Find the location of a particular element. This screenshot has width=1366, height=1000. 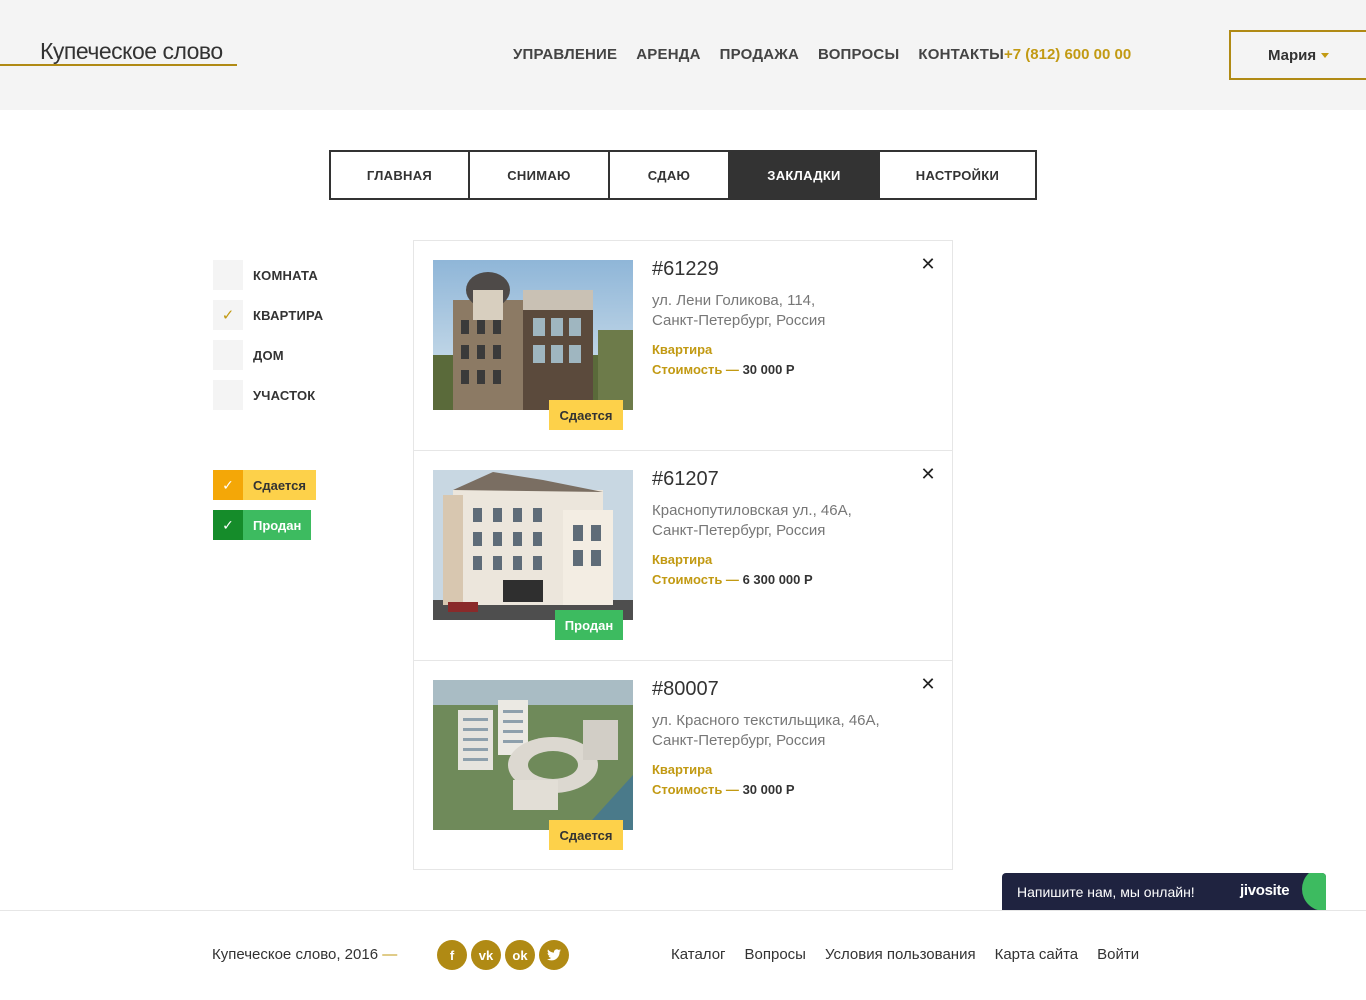

site-logo: Купеческое слово is located at coordinates (131, 51).